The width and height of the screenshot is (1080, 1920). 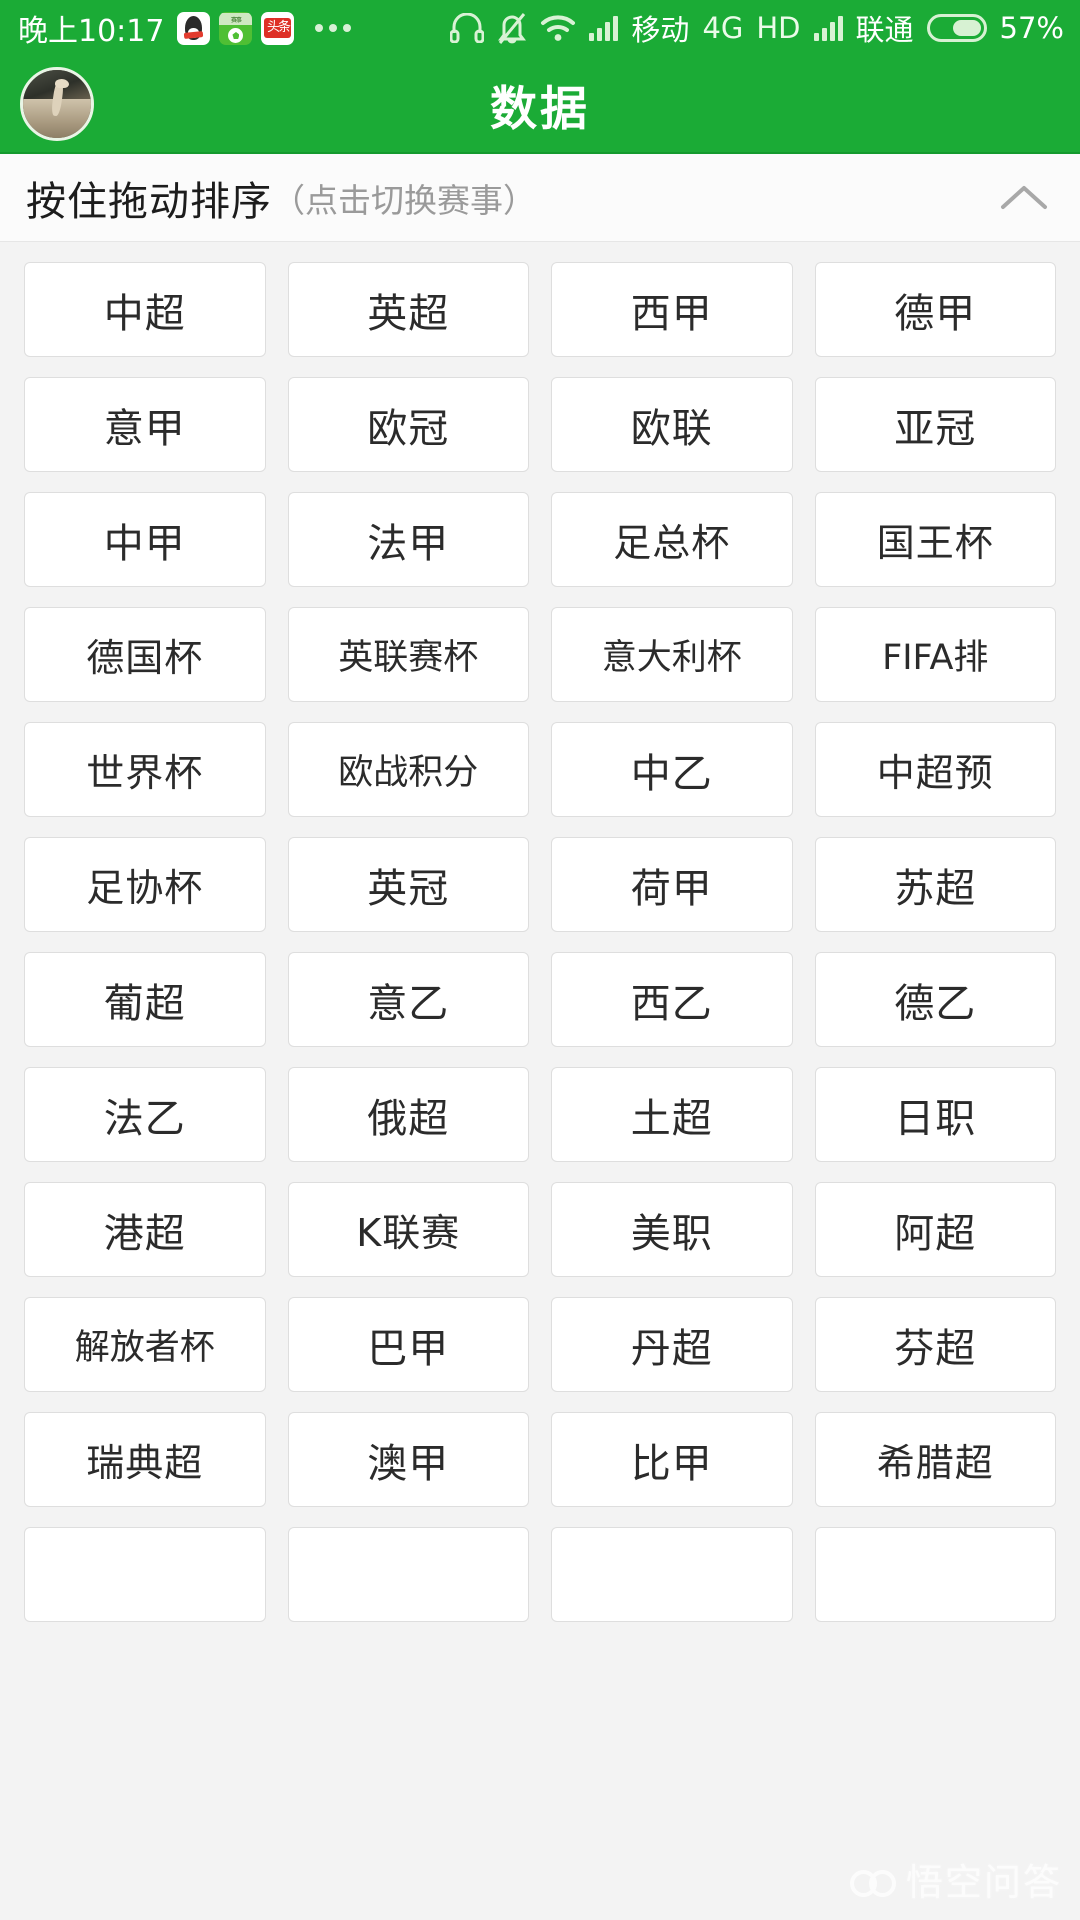 I want to click on league-cell: 欧联, so click(x=672, y=424).